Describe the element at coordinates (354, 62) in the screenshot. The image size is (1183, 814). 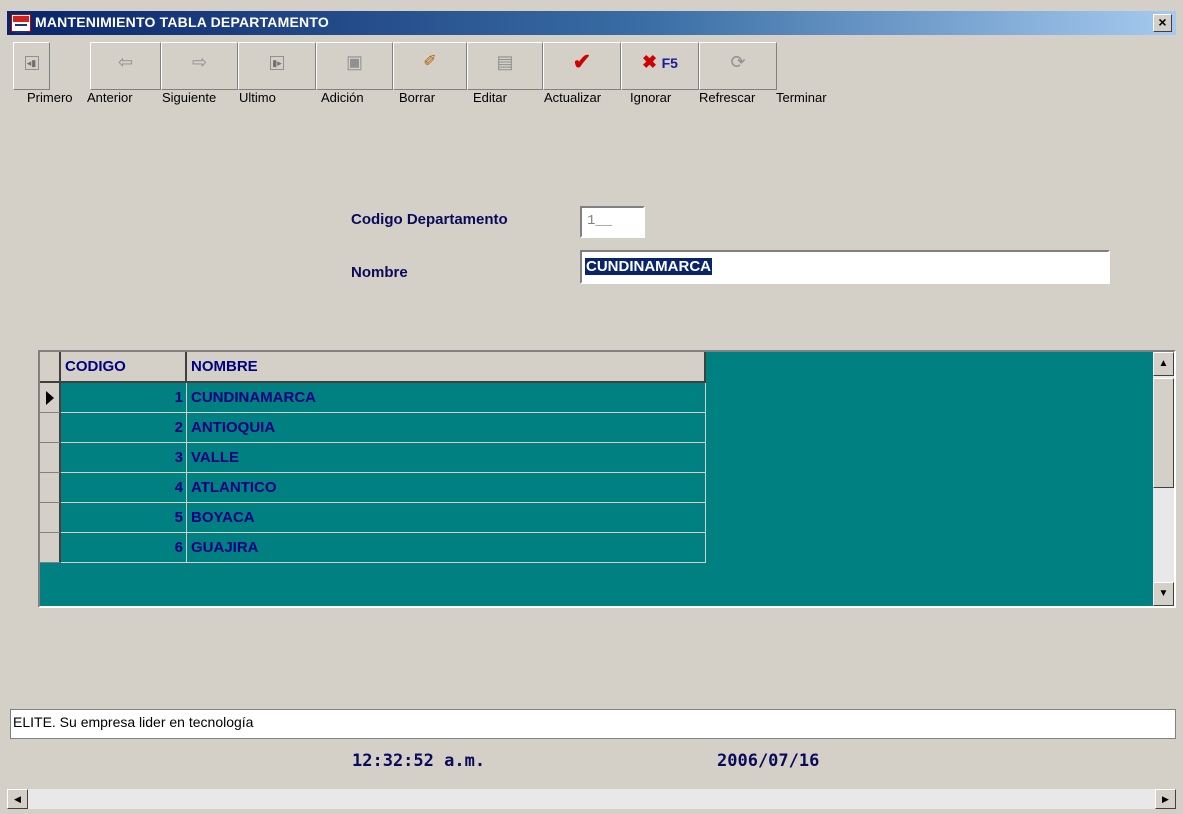
I see `save-disk-icon: ▣` at that location.